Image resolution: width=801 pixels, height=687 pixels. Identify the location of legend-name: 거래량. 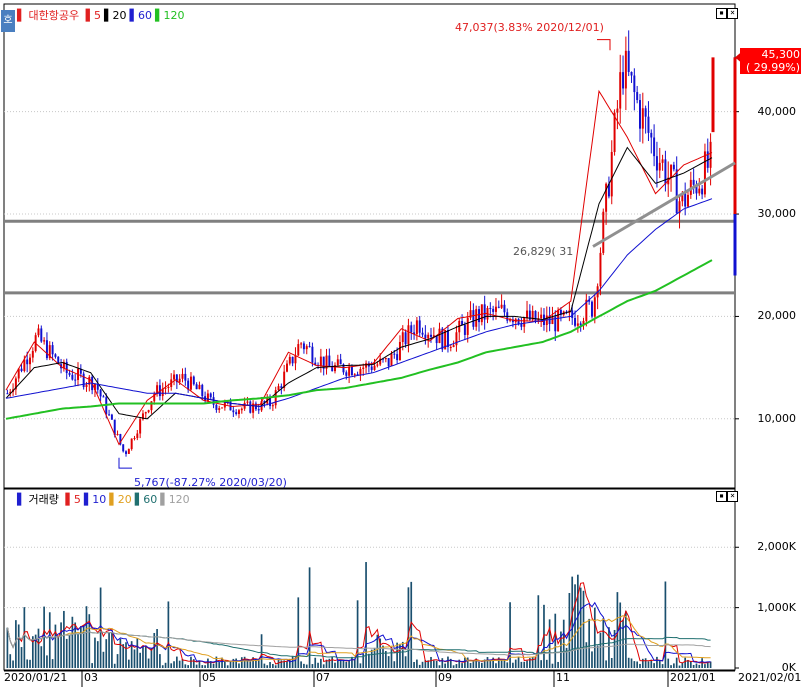
(43, 499).